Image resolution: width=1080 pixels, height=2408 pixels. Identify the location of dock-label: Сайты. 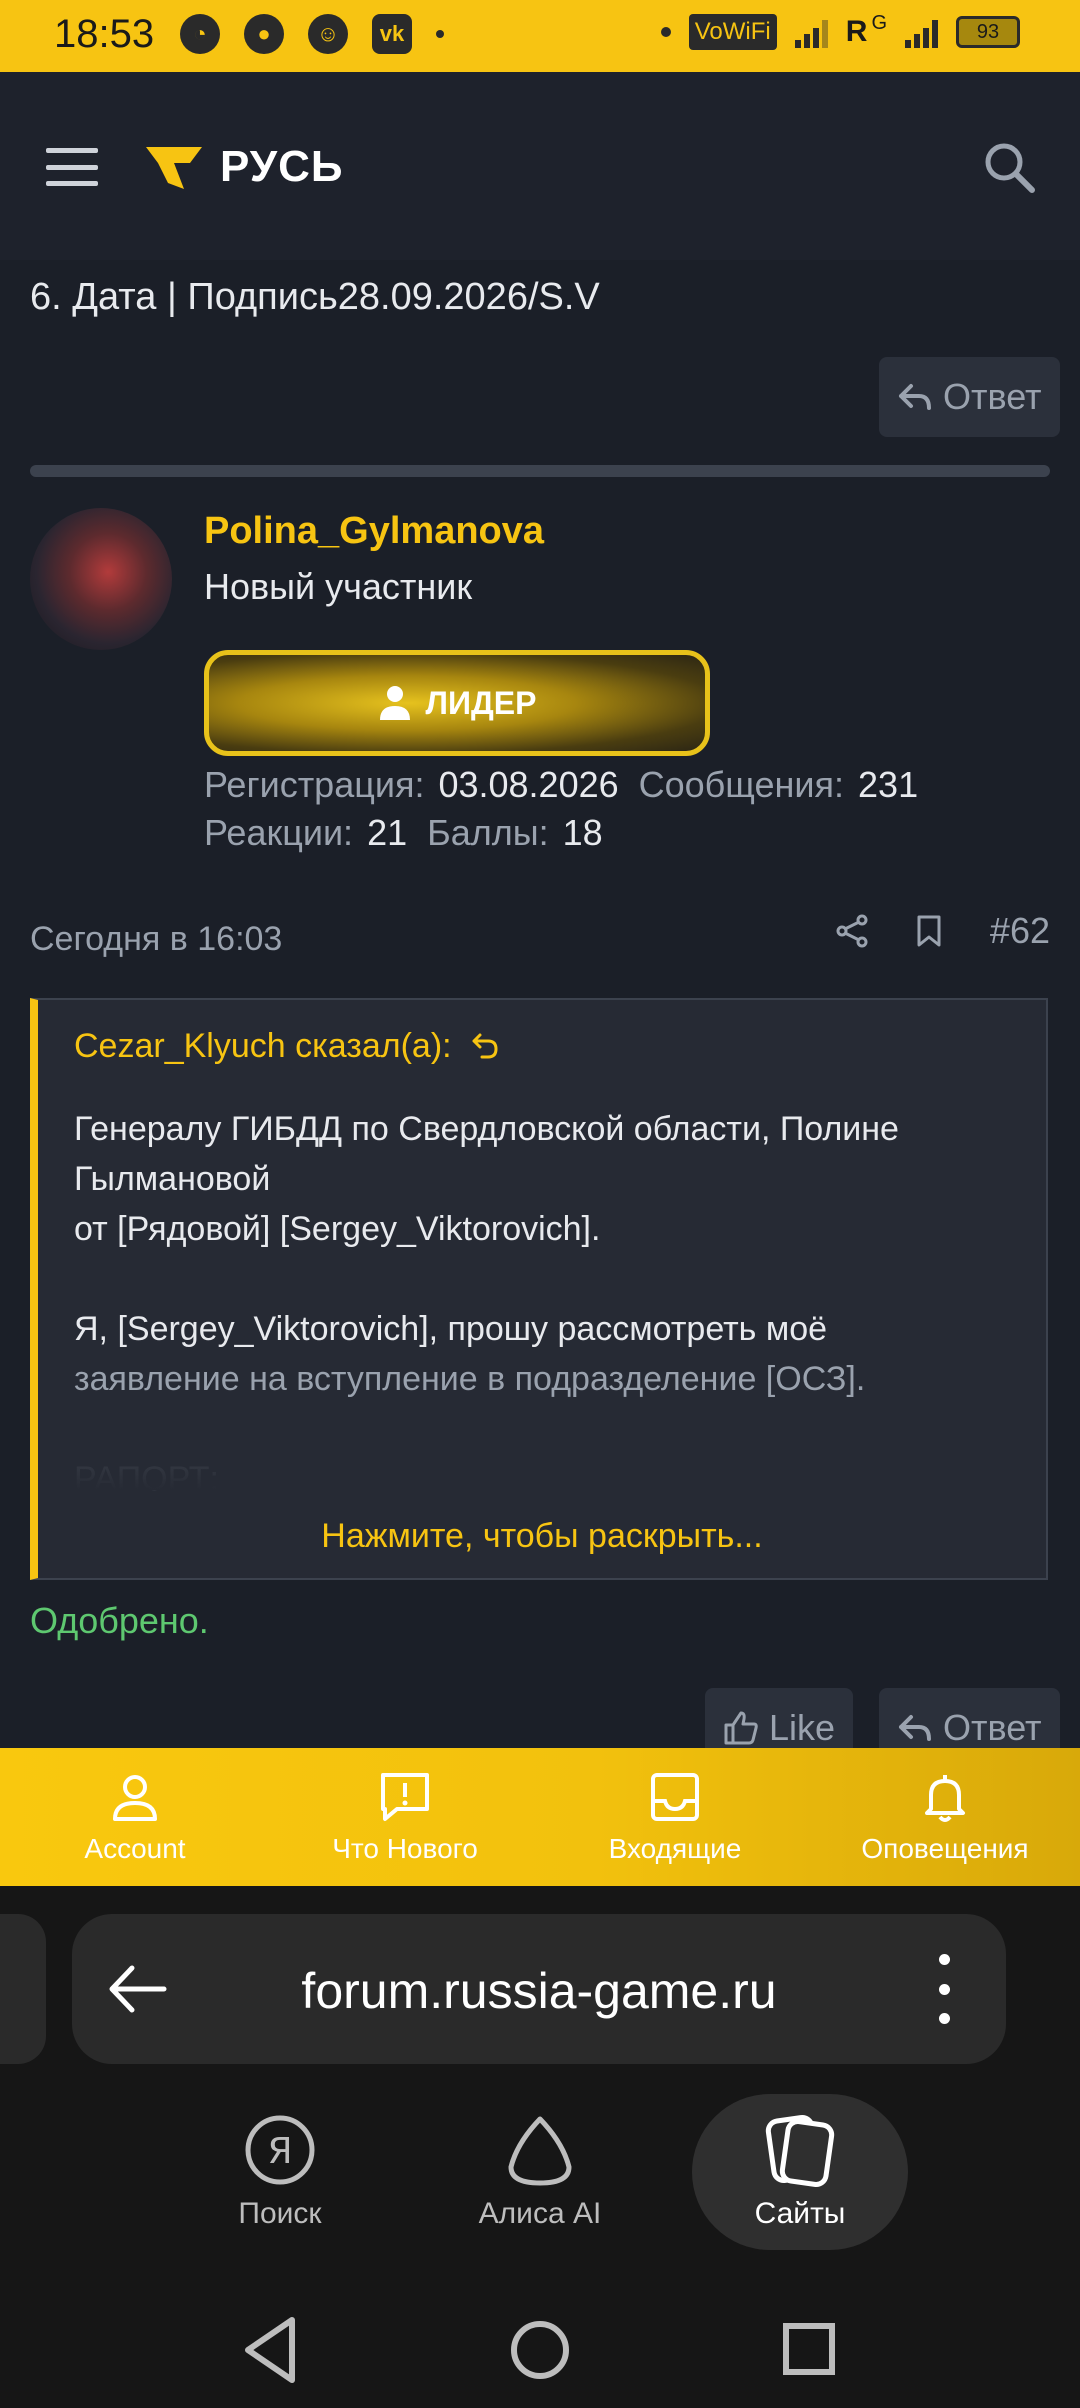
(800, 2213).